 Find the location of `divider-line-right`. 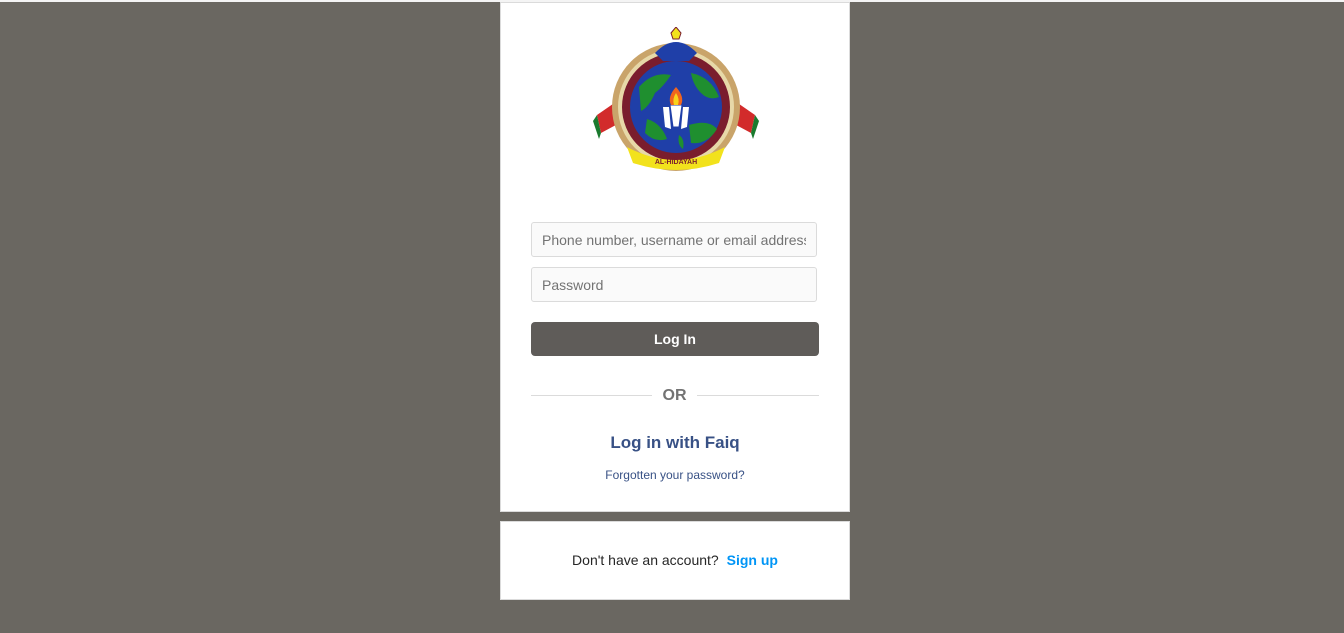

divider-line-right is located at coordinates (758, 395).